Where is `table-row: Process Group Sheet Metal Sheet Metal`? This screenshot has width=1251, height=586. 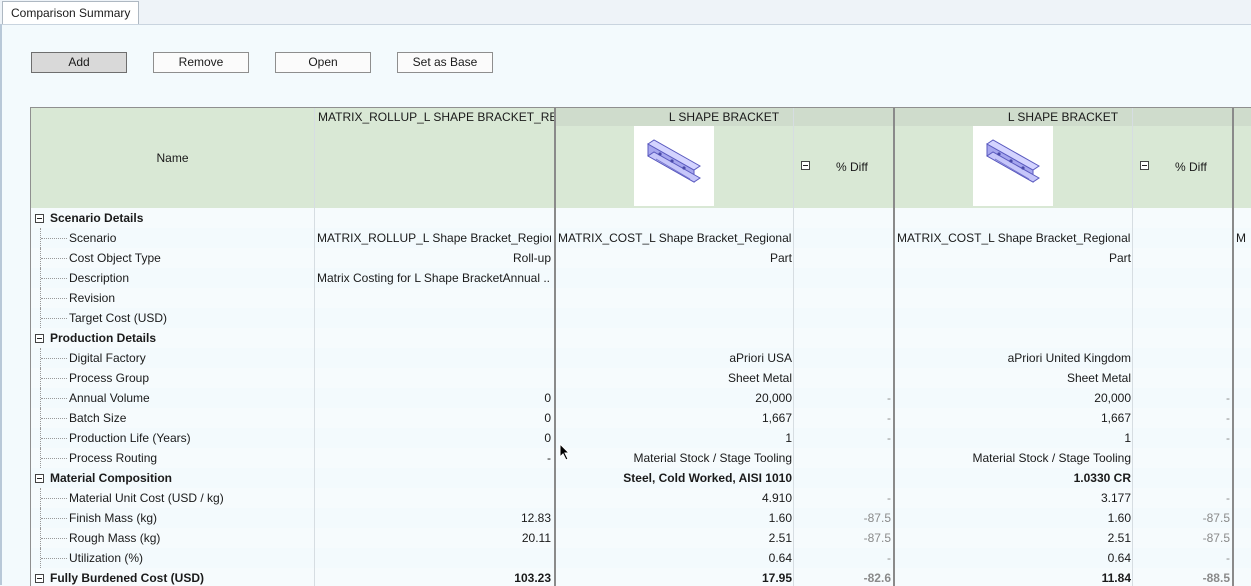
table-row: Process Group Sheet Metal Sheet Metal is located at coordinates (641, 378).